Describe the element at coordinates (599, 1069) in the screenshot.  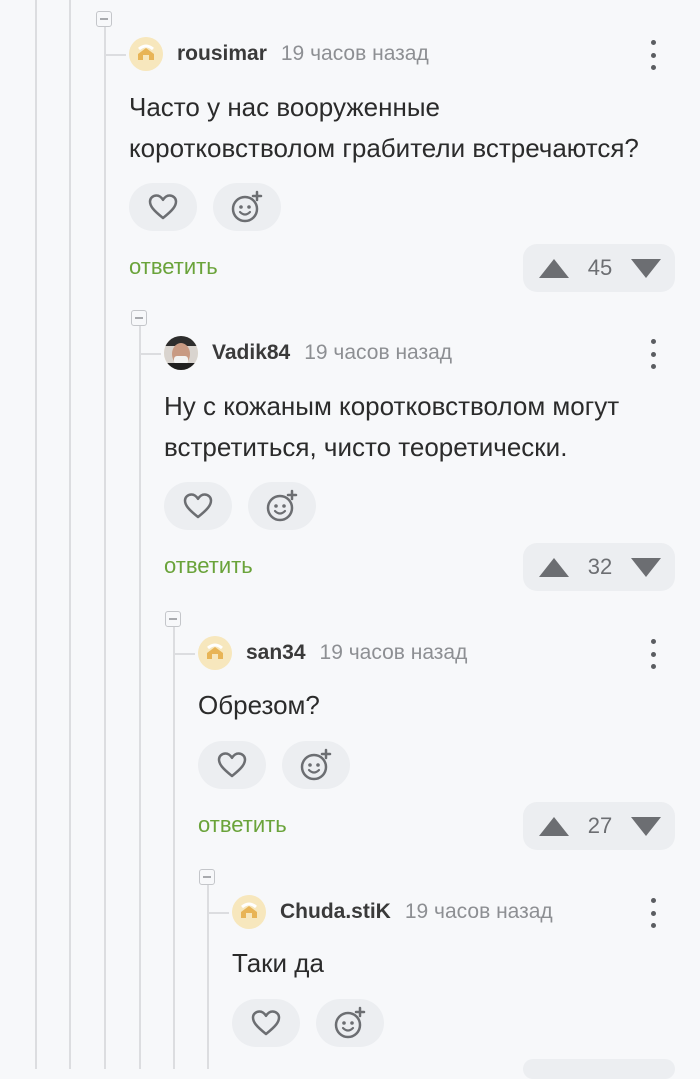
I see `vote-panel` at that location.